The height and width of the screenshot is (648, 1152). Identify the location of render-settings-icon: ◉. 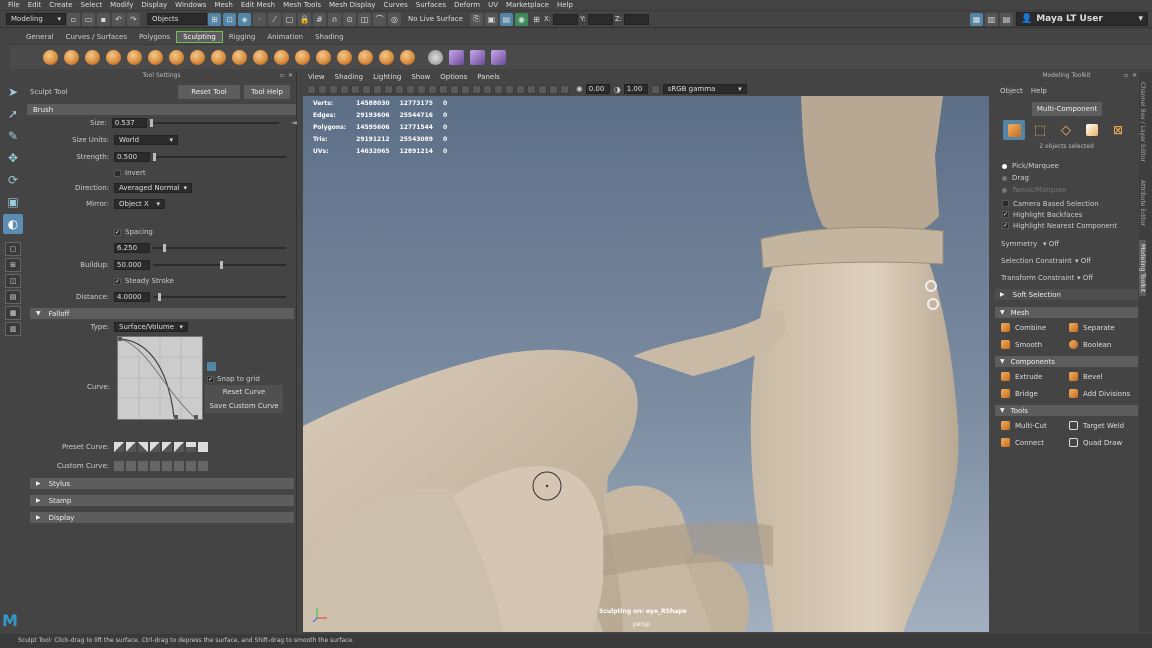
(521, 19).